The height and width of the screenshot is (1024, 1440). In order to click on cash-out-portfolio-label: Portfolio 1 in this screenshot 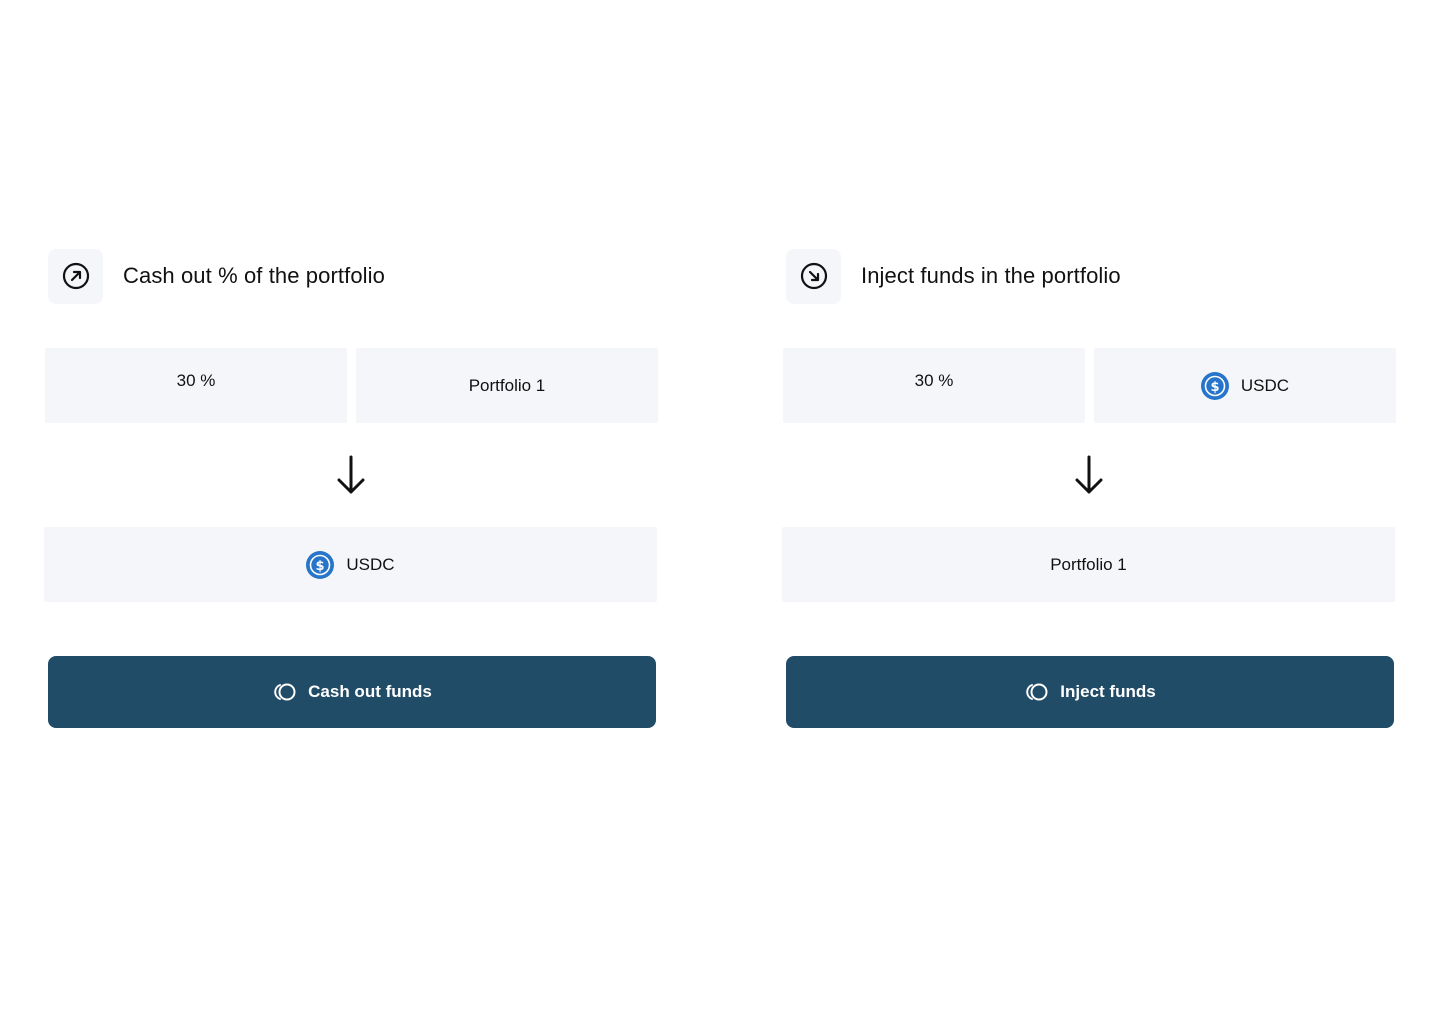, I will do `click(507, 385)`.